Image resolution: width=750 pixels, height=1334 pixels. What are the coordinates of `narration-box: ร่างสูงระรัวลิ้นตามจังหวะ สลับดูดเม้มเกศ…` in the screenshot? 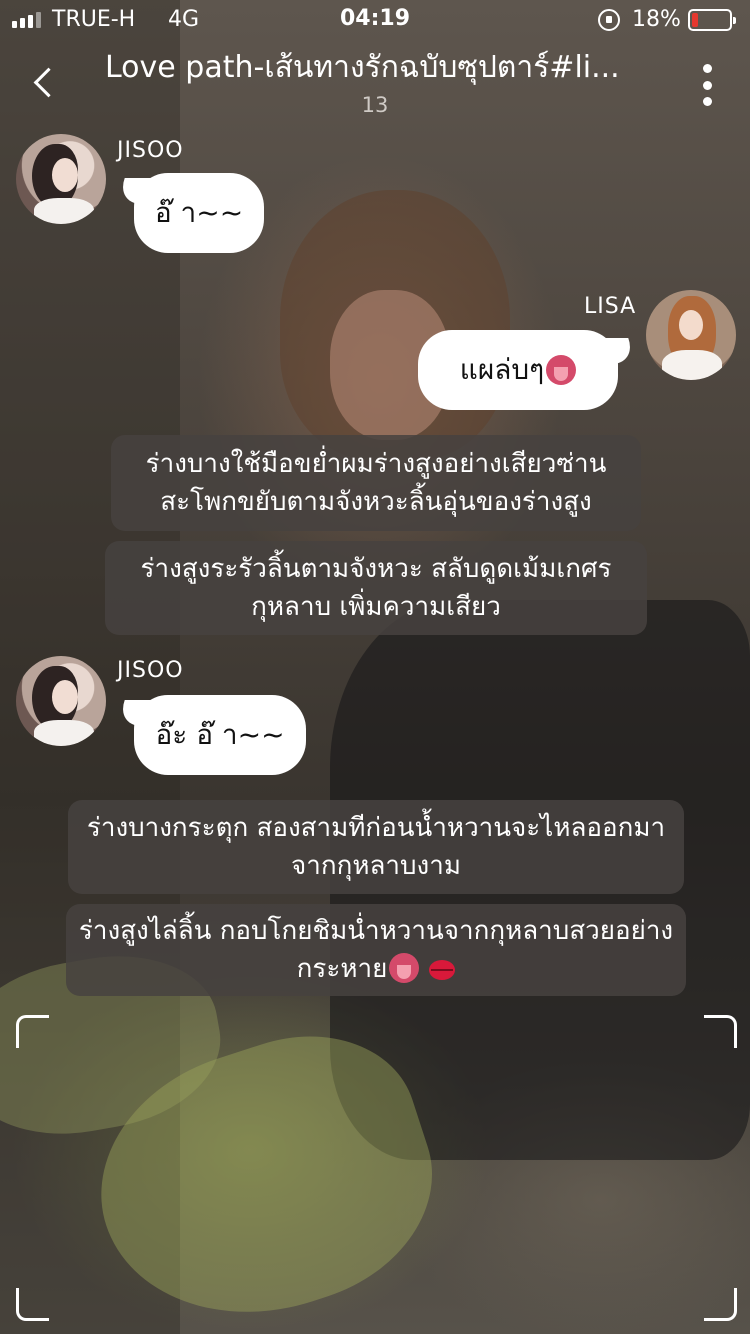 It's located at (376, 588).